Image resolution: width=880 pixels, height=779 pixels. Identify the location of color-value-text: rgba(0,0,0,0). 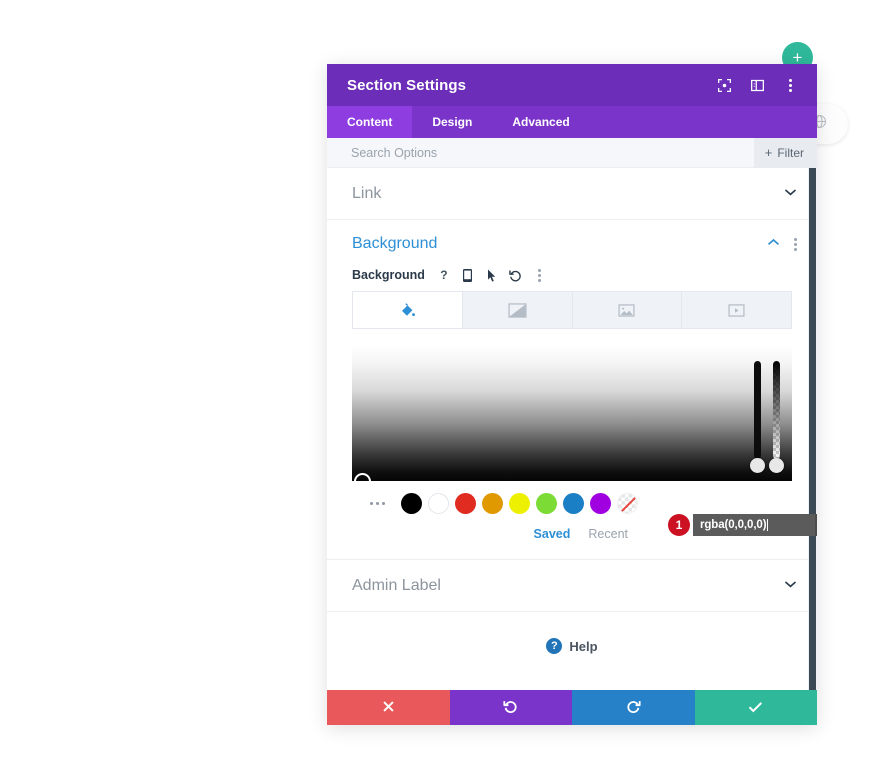
(733, 525).